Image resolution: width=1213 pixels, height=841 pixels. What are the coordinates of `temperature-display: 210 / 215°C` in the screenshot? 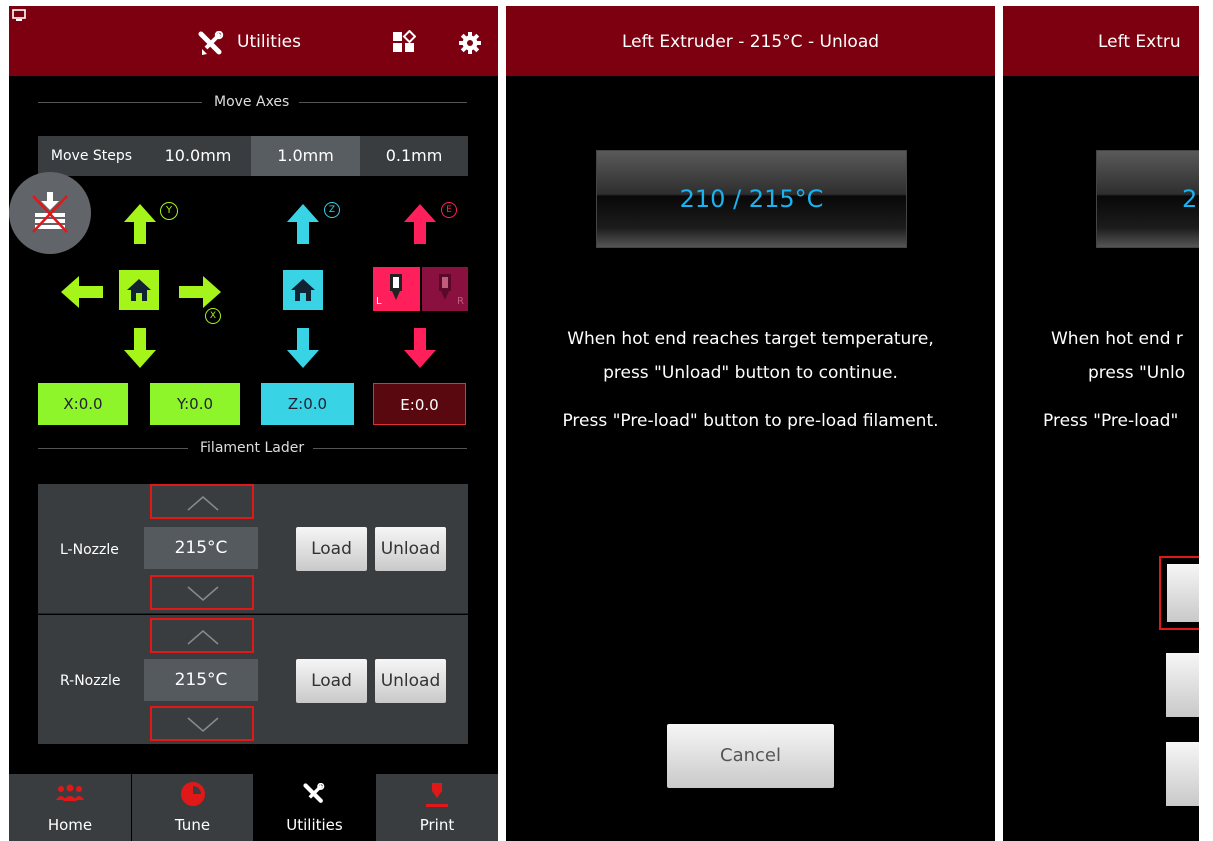 It's located at (751, 199).